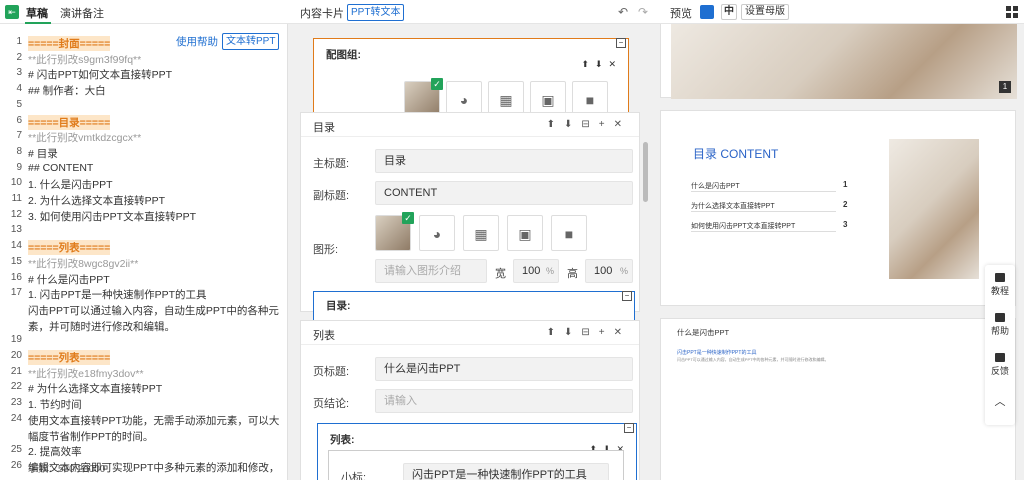 This screenshot has height=480, width=1024. Describe the element at coordinates (431, 271) in the screenshot. I see `shape-desc-input: 请输入图形介绍` at that location.